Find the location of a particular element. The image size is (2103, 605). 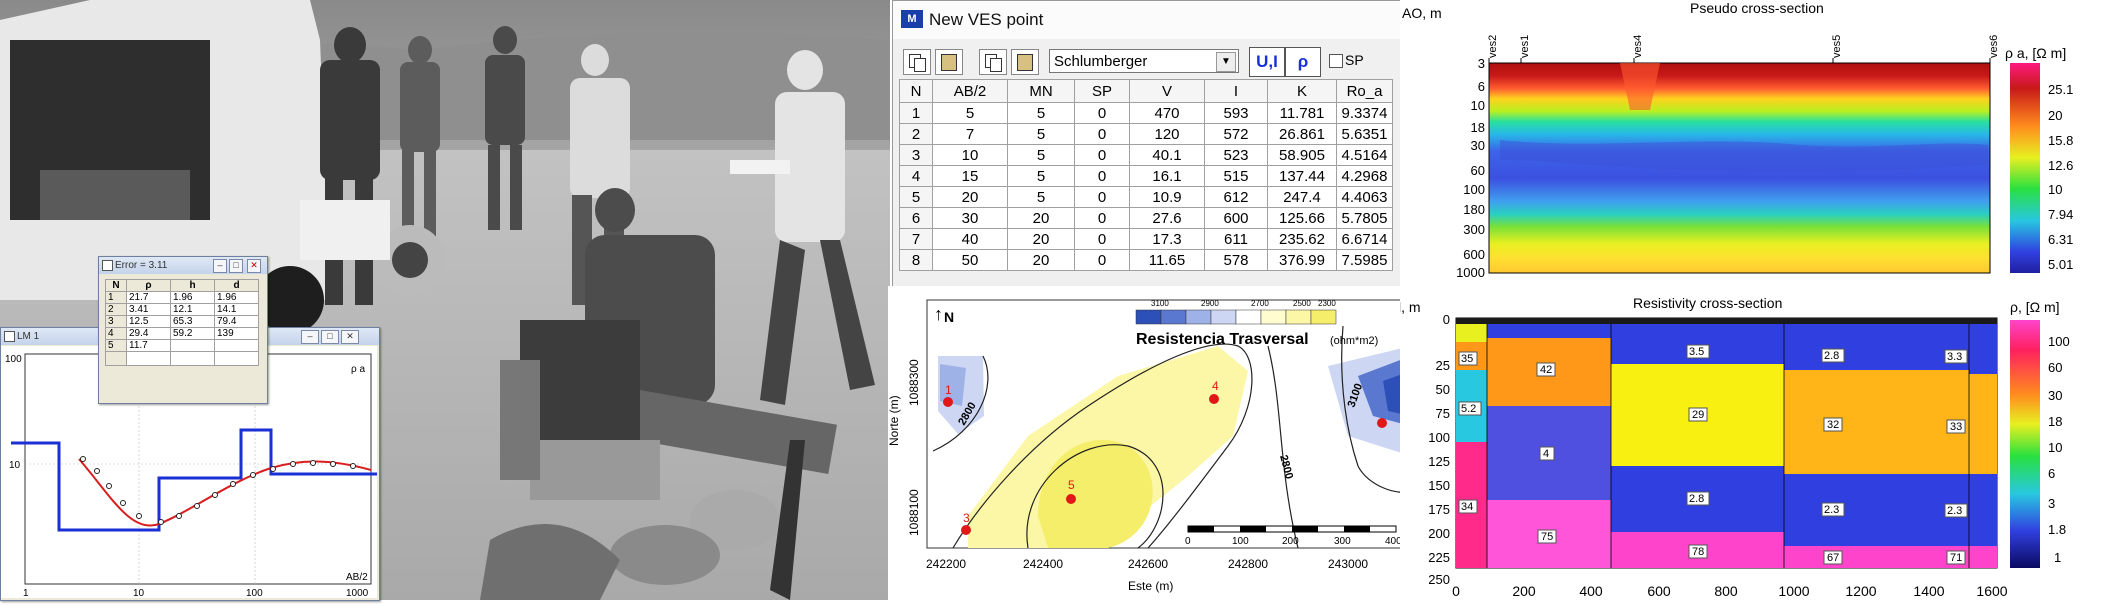

error-titlebar: Error = 3.11 – □ ✕ is located at coordinates (183, 265).